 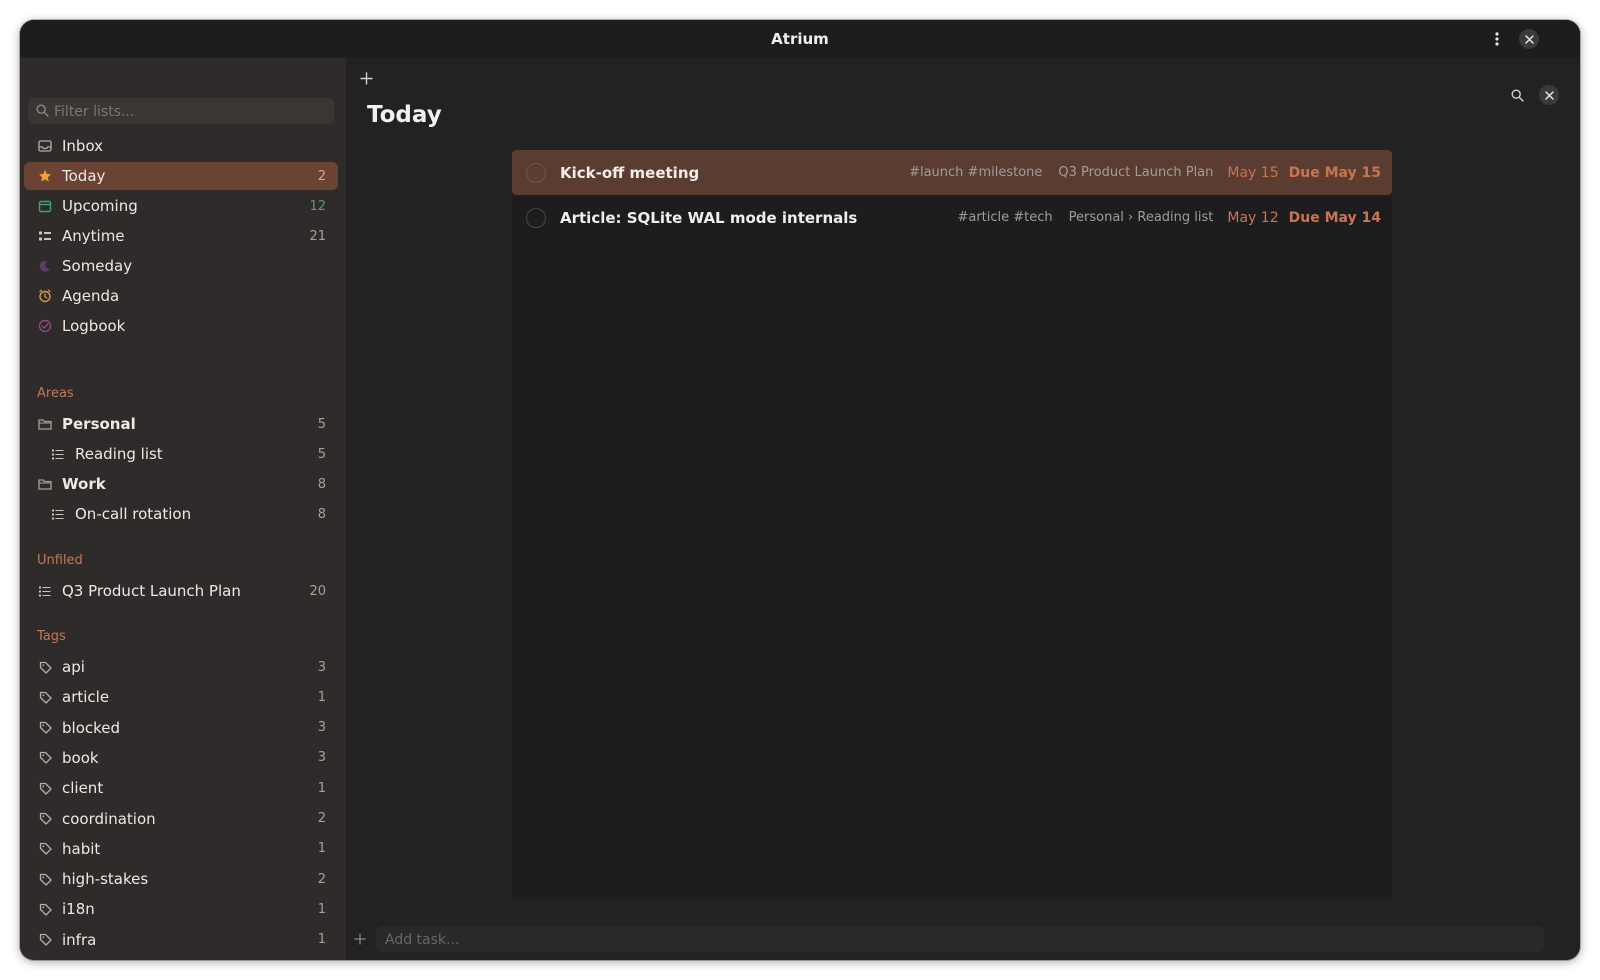 What do you see at coordinates (181, 909) in the screenshot?
I see `sidebar-item-tag: i18n 1` at bounding box center [181, 909].